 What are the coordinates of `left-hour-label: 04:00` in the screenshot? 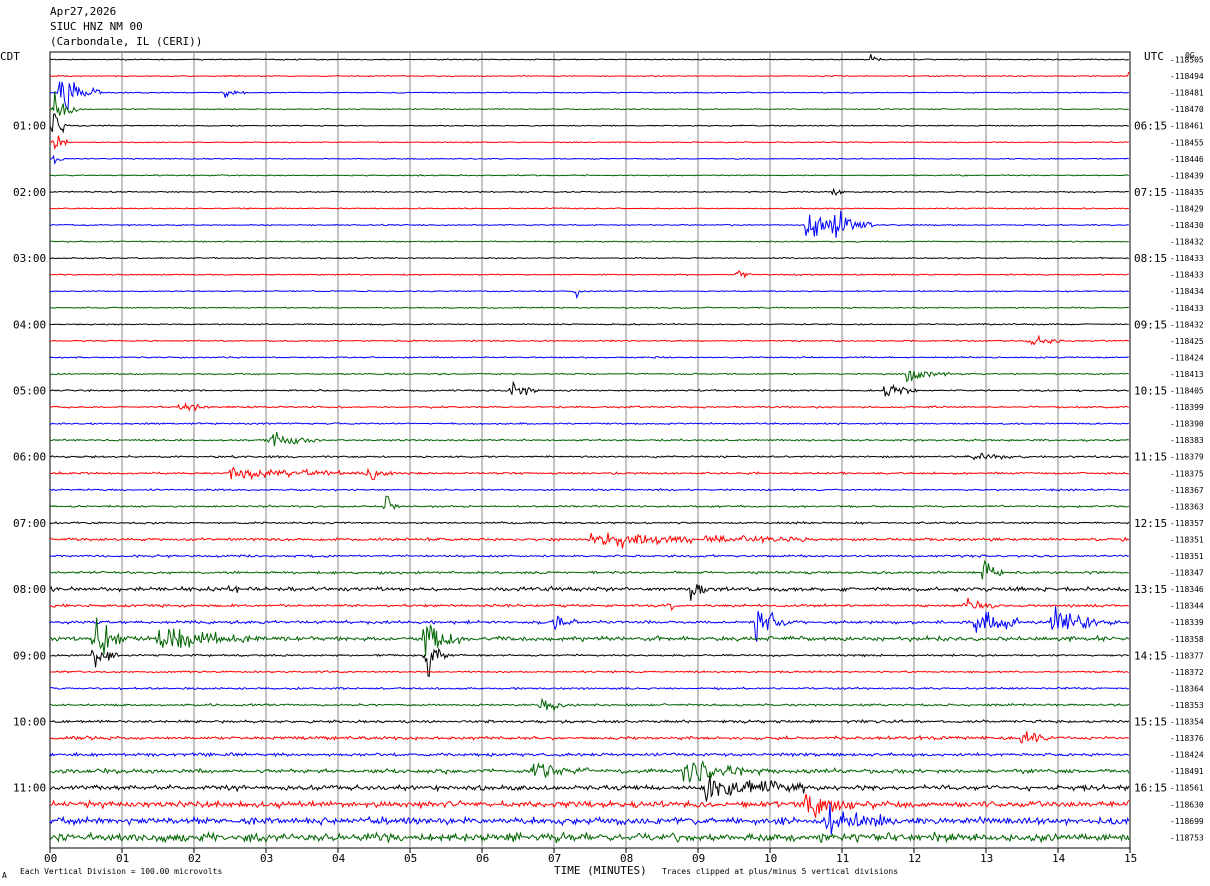 It's located at (29, 324).